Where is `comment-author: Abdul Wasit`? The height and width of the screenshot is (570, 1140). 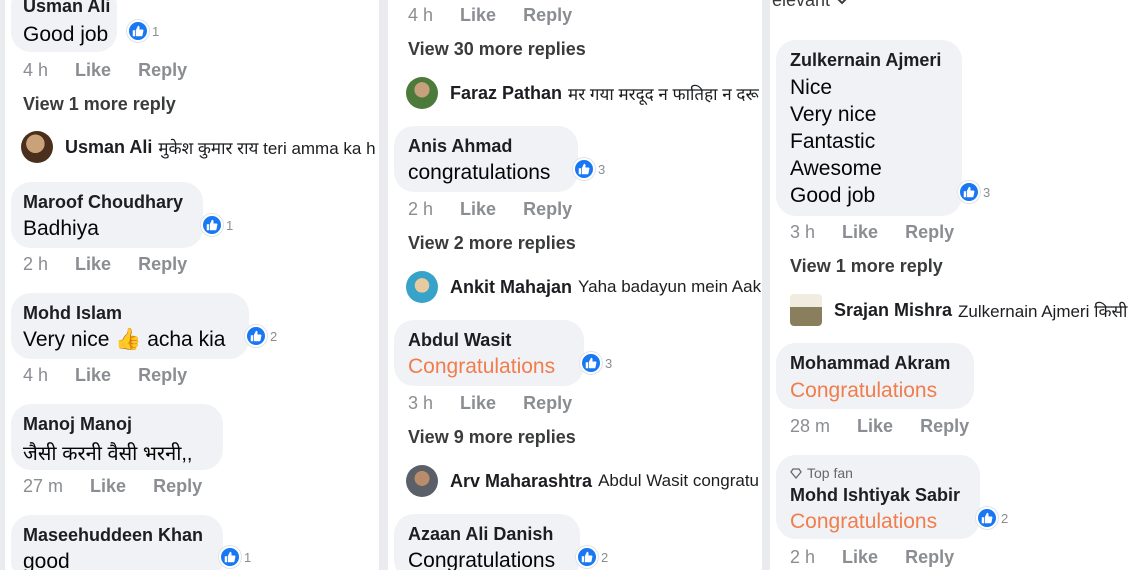
comment-author: Abdul Wasit is located at coordinates (459, 340).